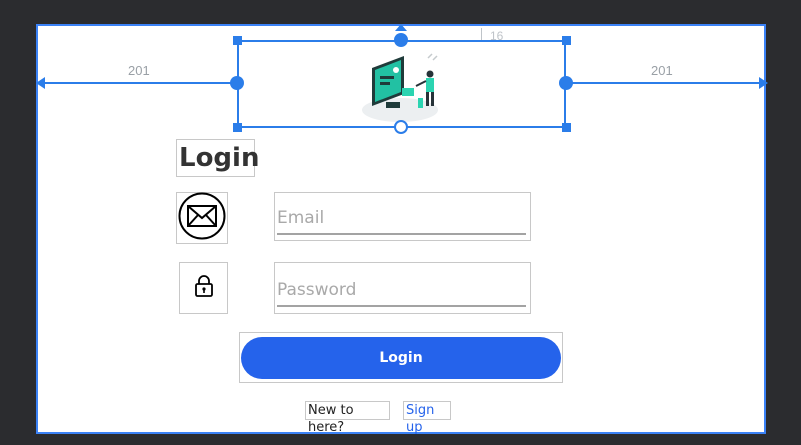  I want to click on password-field-box, so click(402, 288).